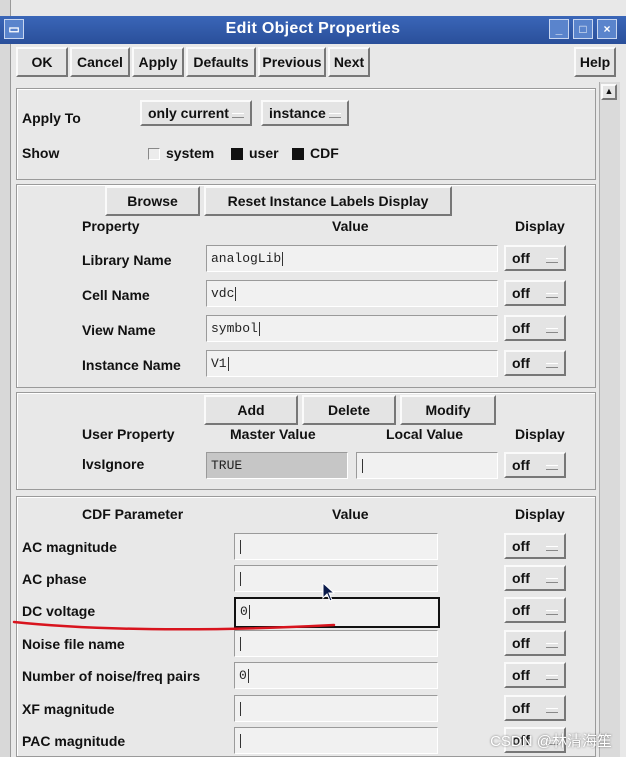 This screenshot has width=626, height=757. I want to click on window-title: Edit Object Properties, so click(313, 28).